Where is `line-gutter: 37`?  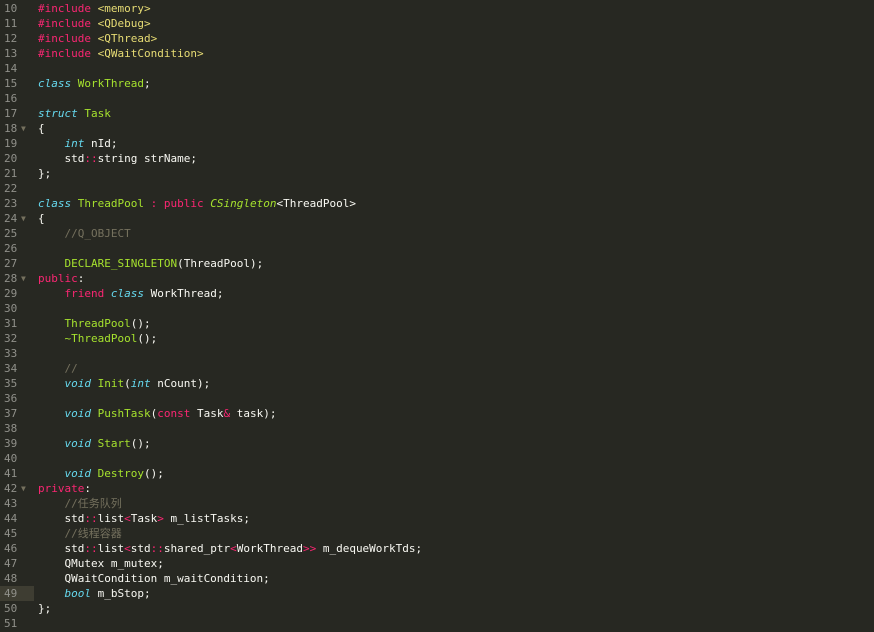 line-gutter: 37 is located at coordinates (17, 413).